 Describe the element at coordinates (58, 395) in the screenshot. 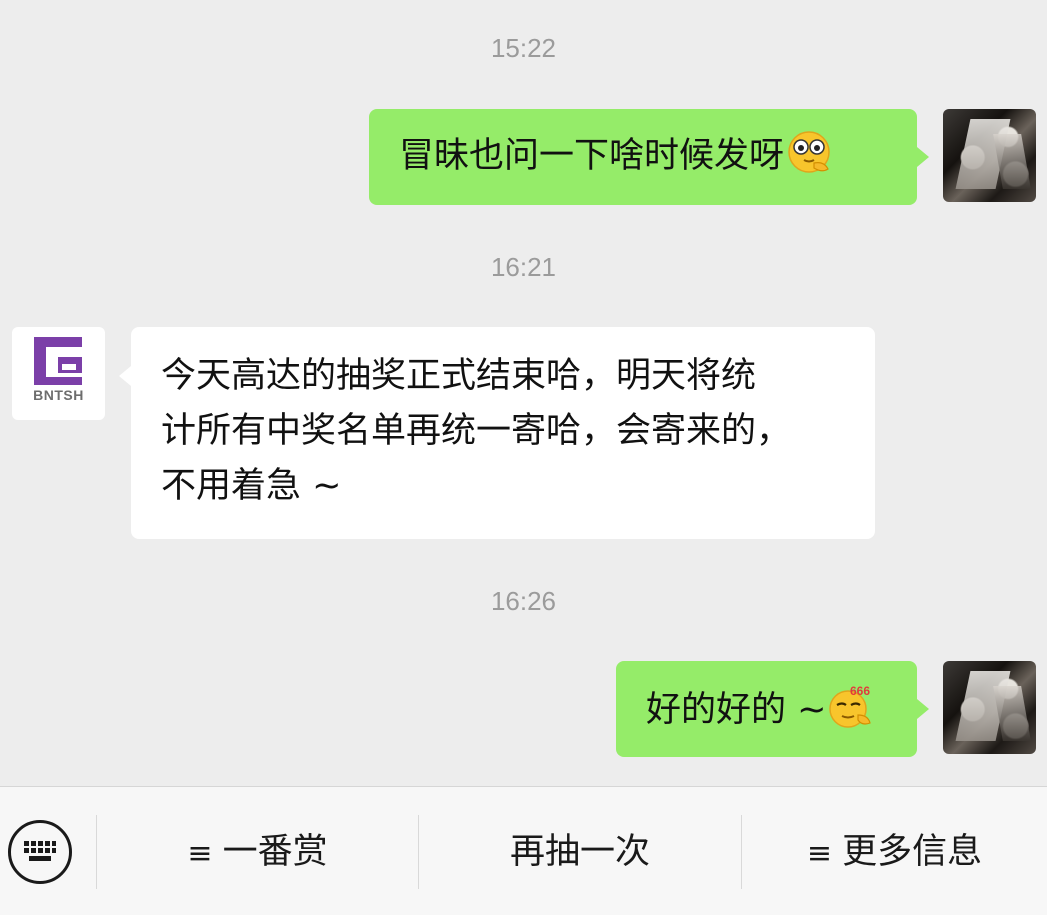

I see `brand-name: BNTSH` at that location.